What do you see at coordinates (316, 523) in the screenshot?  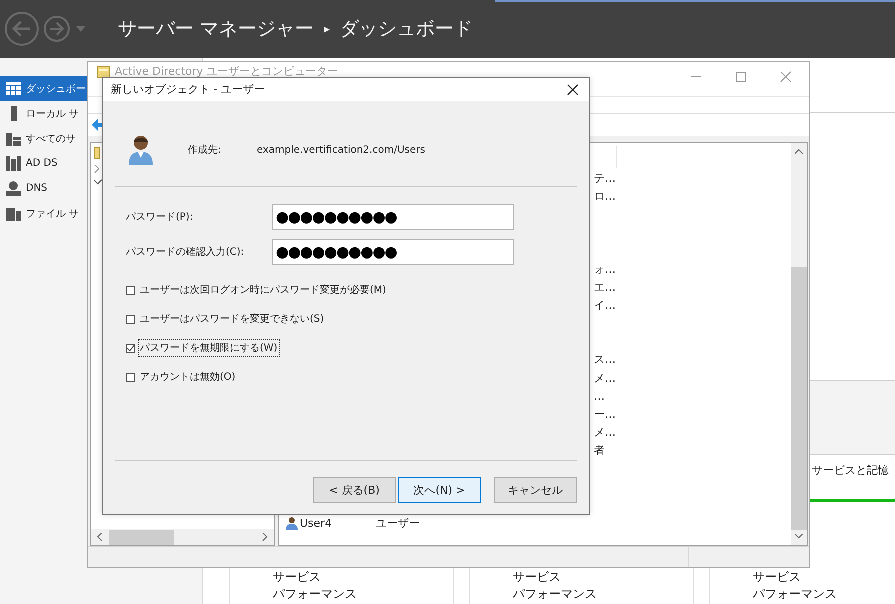 I see `table-cell: User4` at bounding box center [316, 523].